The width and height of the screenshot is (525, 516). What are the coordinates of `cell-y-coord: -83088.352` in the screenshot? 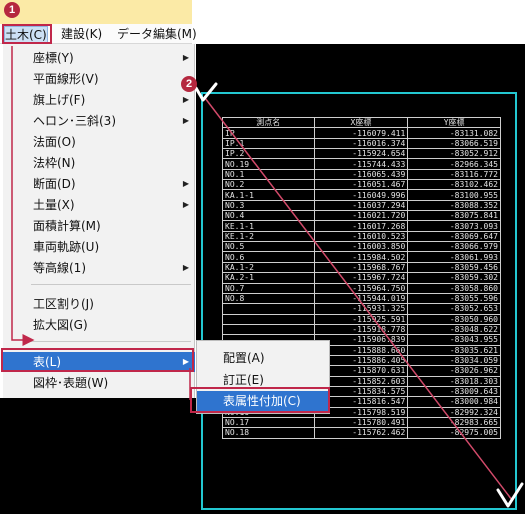 It's located at (454, 205).